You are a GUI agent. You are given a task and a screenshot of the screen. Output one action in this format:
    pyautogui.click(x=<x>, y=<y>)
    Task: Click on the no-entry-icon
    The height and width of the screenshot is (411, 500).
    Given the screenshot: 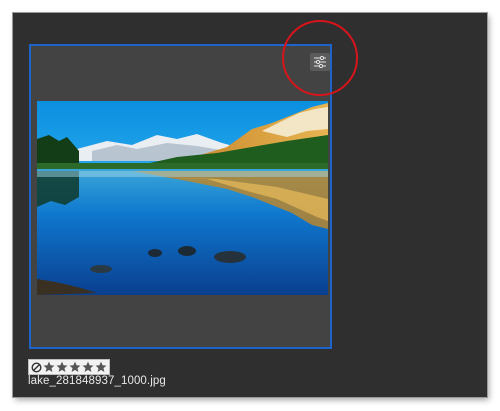 What is the action you would take?
    pyautogui.click(x=36, y=367)
    